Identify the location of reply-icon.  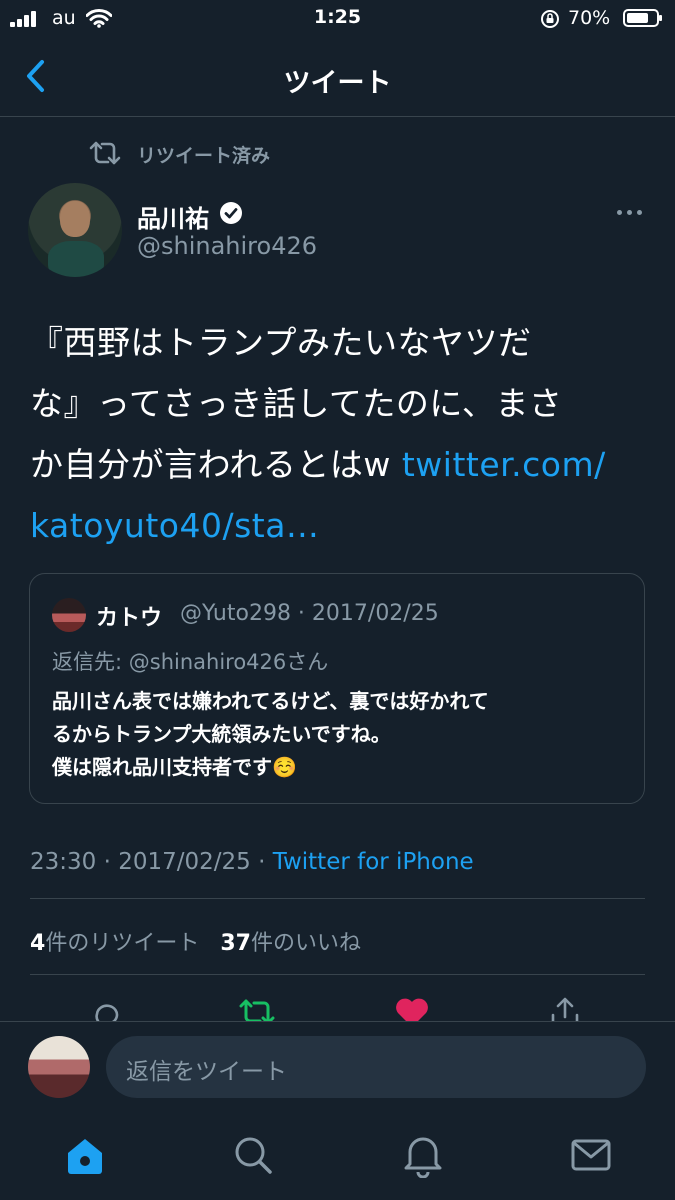
(106, 1009).